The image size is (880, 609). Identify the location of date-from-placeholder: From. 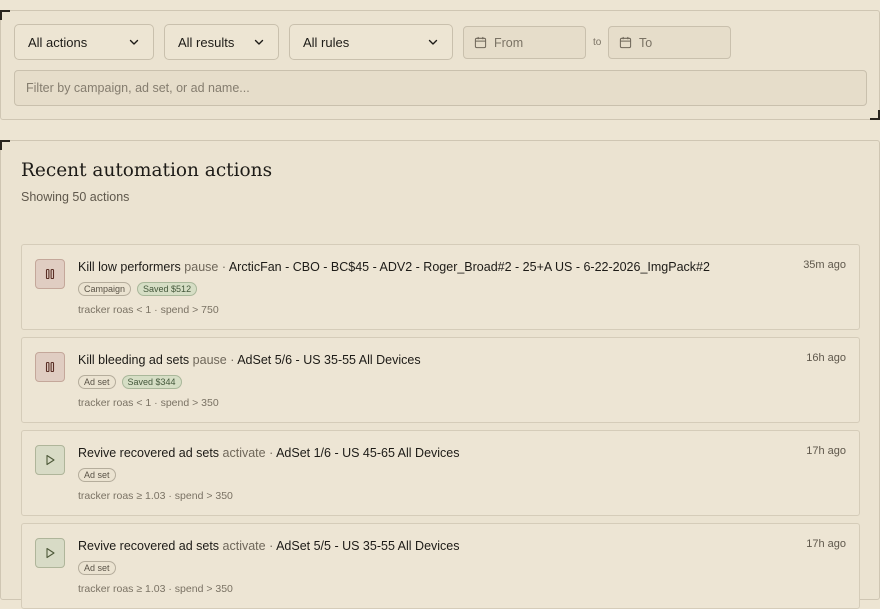
(509, 42).